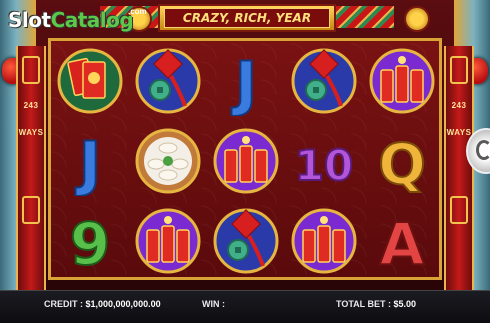 The image size is (490, 323). I want to click on total-bet-label: TOTAL BET :, so click(363, 304).